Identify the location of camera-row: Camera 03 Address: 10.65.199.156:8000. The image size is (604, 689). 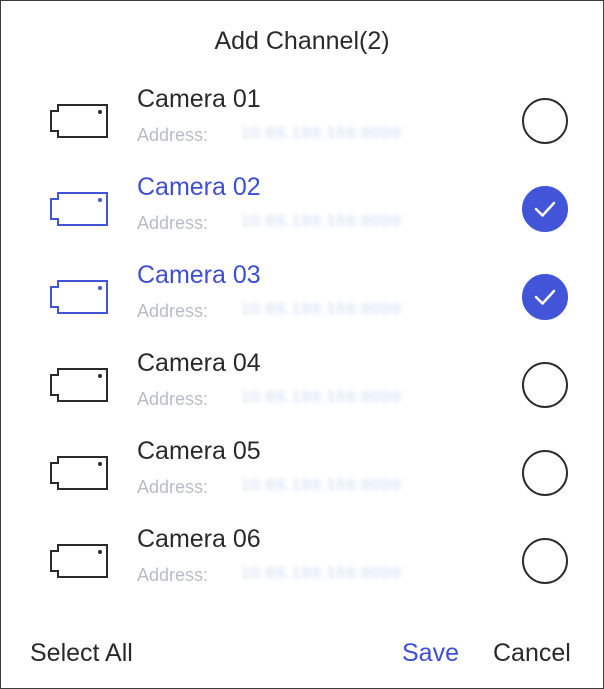
(302, 293).